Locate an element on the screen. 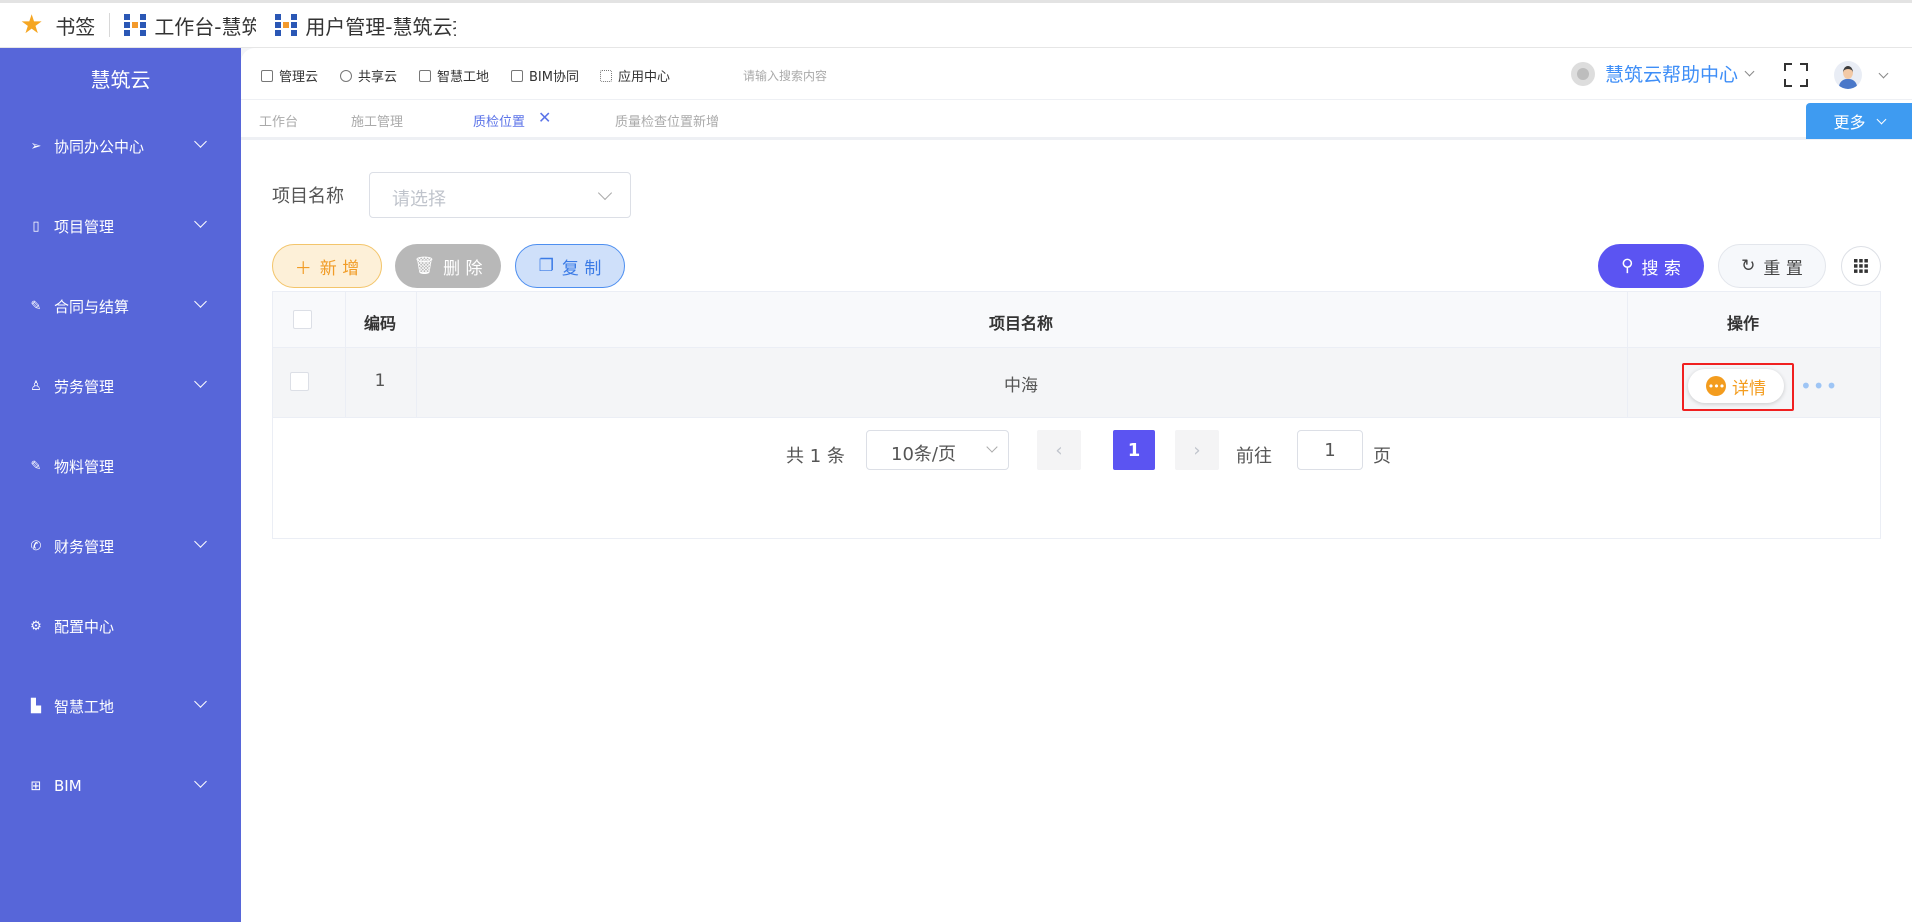 Image resolution: width=1912 pixels, height=922 pixels. select-all-checkbox is located at coordinates (302, 319).